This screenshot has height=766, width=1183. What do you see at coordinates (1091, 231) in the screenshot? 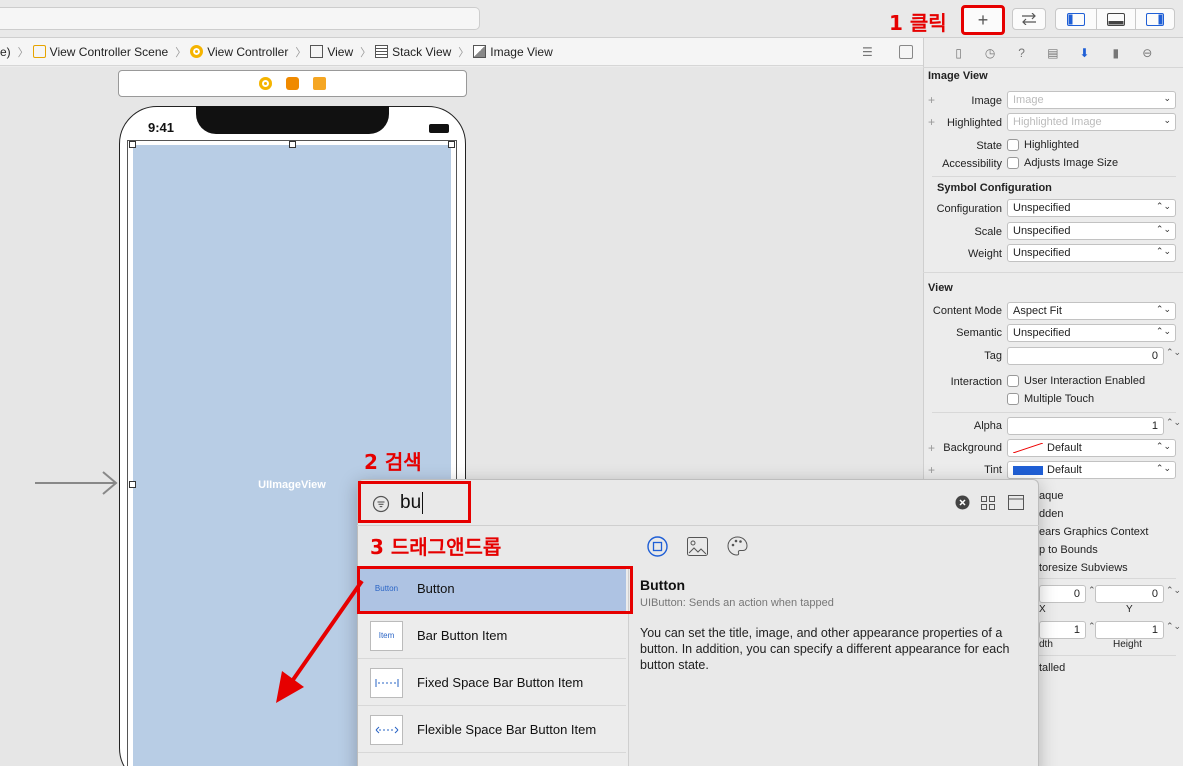
I see `scale-popup: Unspecified ⌃⌄` at bounding box center [1091, 231].